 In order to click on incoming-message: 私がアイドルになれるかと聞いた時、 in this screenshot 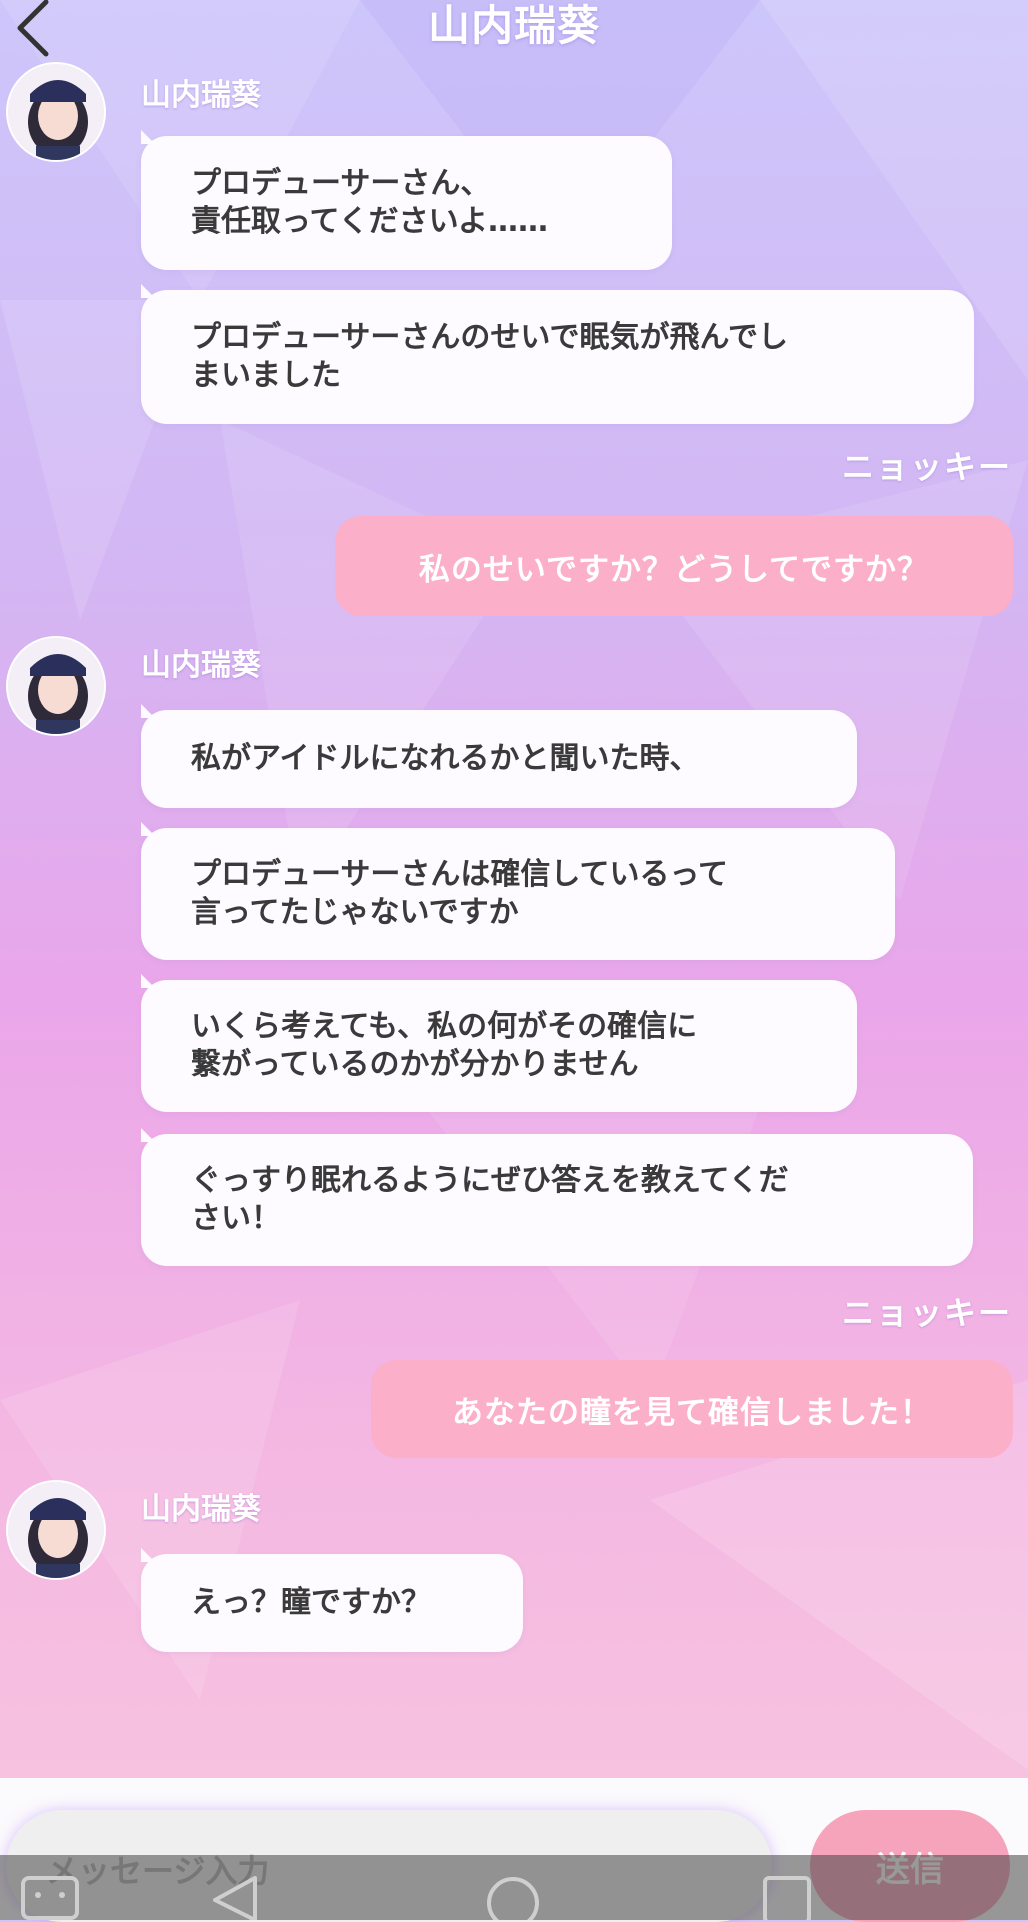, I will do `click(499, 759)`.